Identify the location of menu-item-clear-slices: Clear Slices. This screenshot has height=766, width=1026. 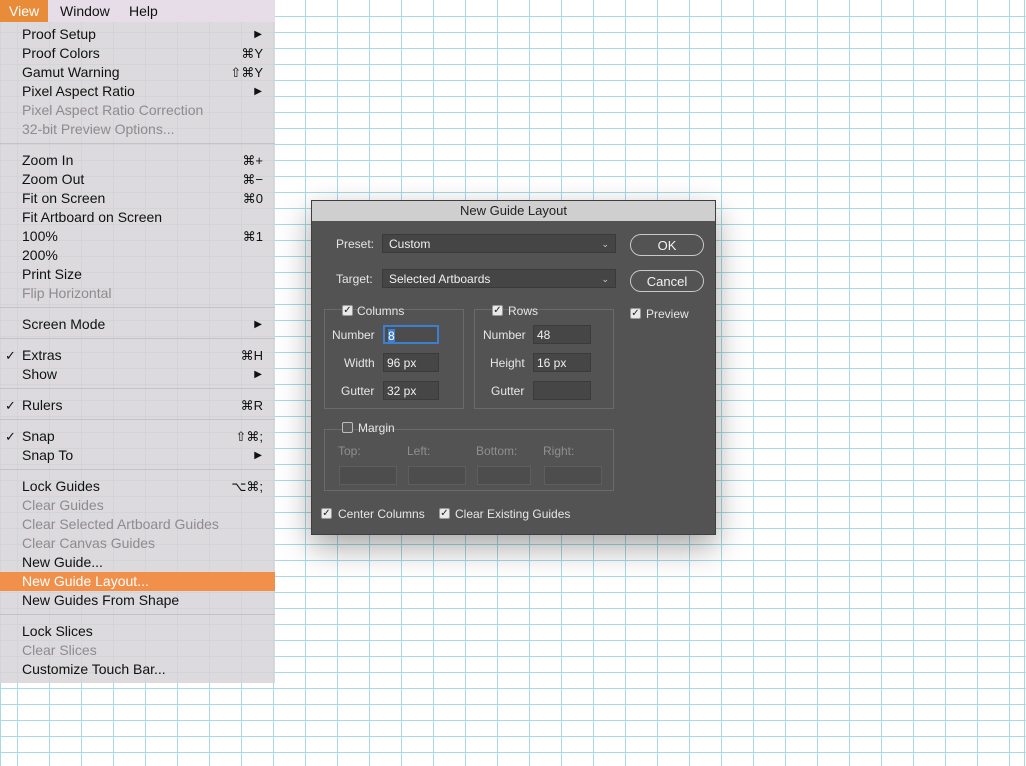
(137, 650).